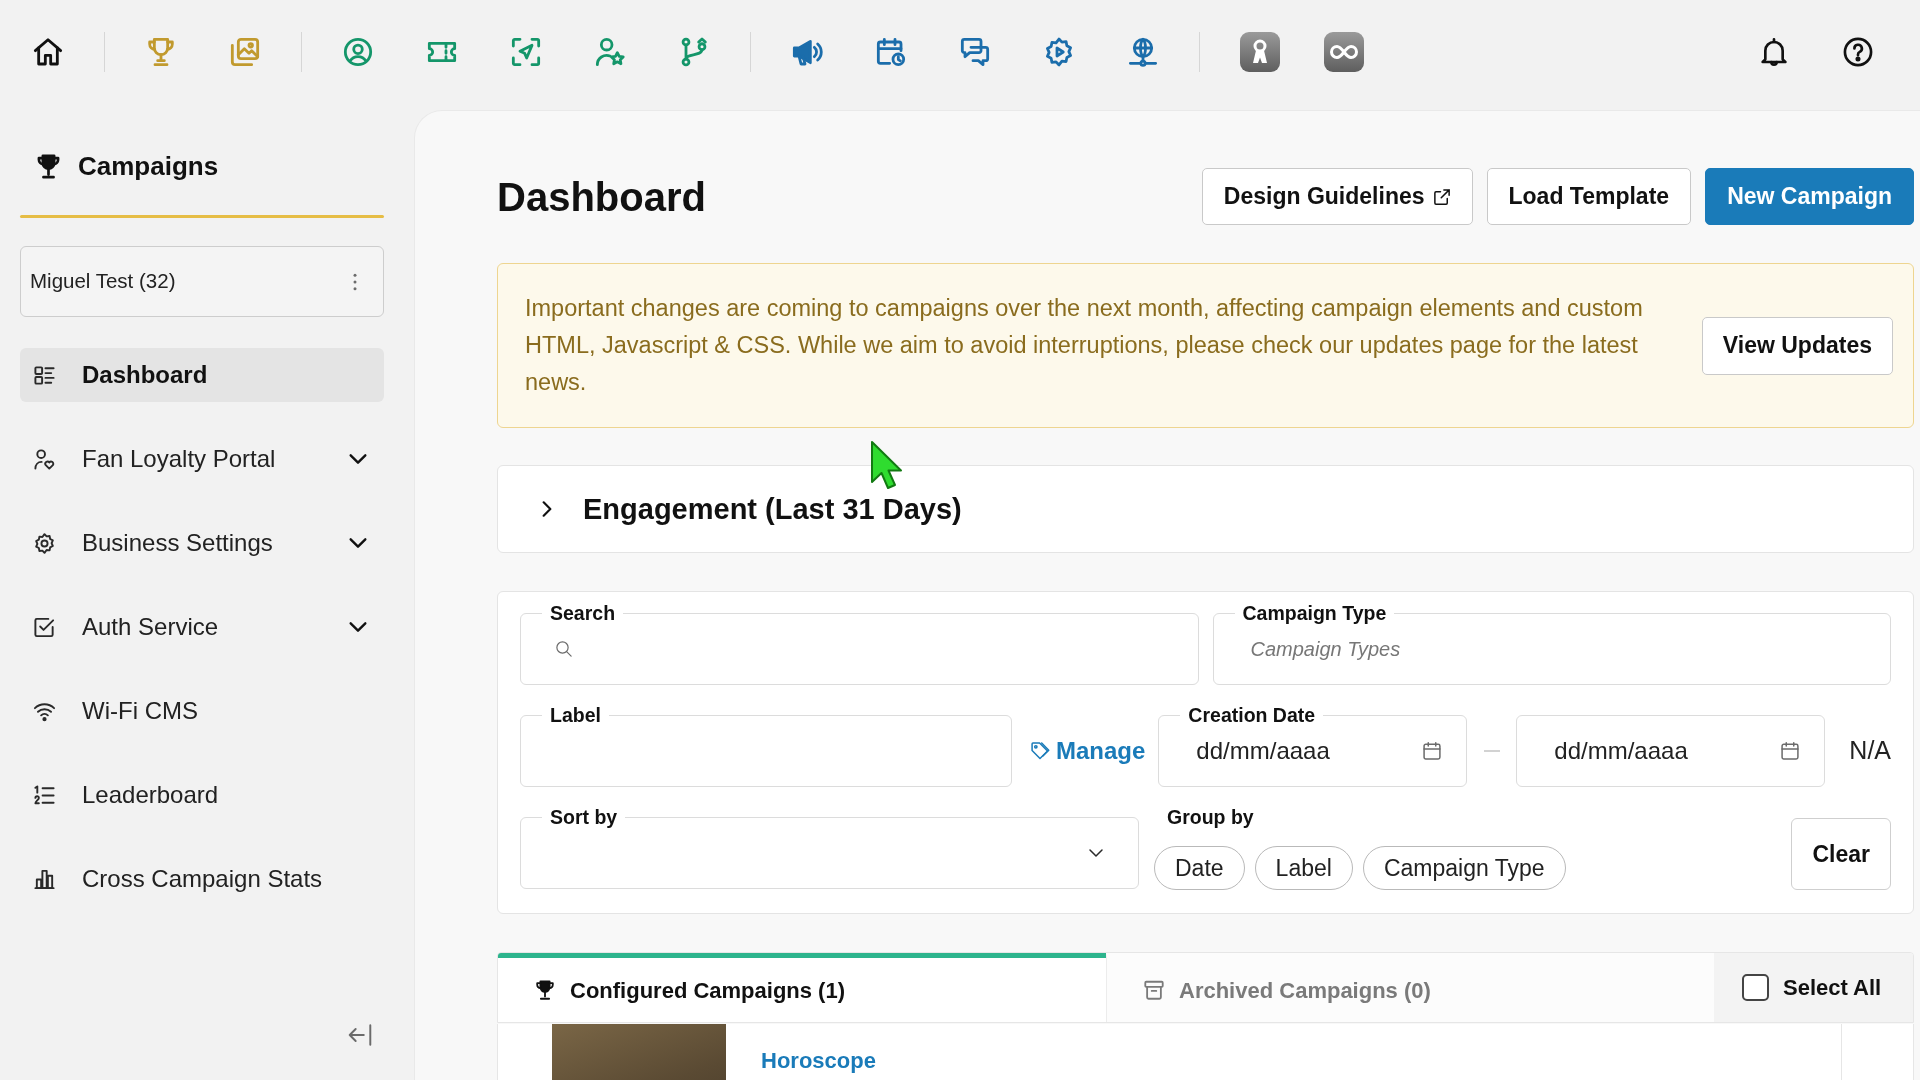 The image size is (1920, 1080). What do you see at coordinates (772, 509) in the screenshot?
I see `engagement-title: Engagement (Last 31 Days)` at bounding box center [772, 509].